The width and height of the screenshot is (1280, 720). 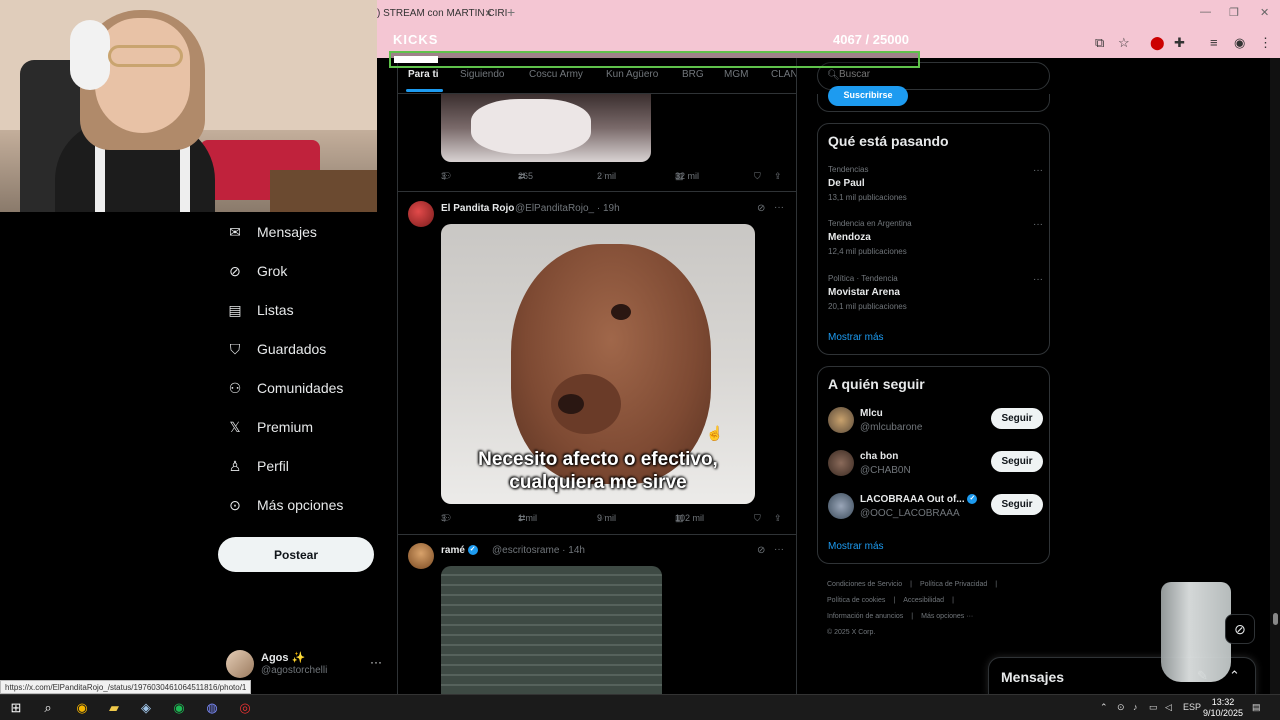 What do you see at coordinates (1275, 619) in the screenshot?
I see `scrollbar-thumb` at bounding box center [1275, 619].